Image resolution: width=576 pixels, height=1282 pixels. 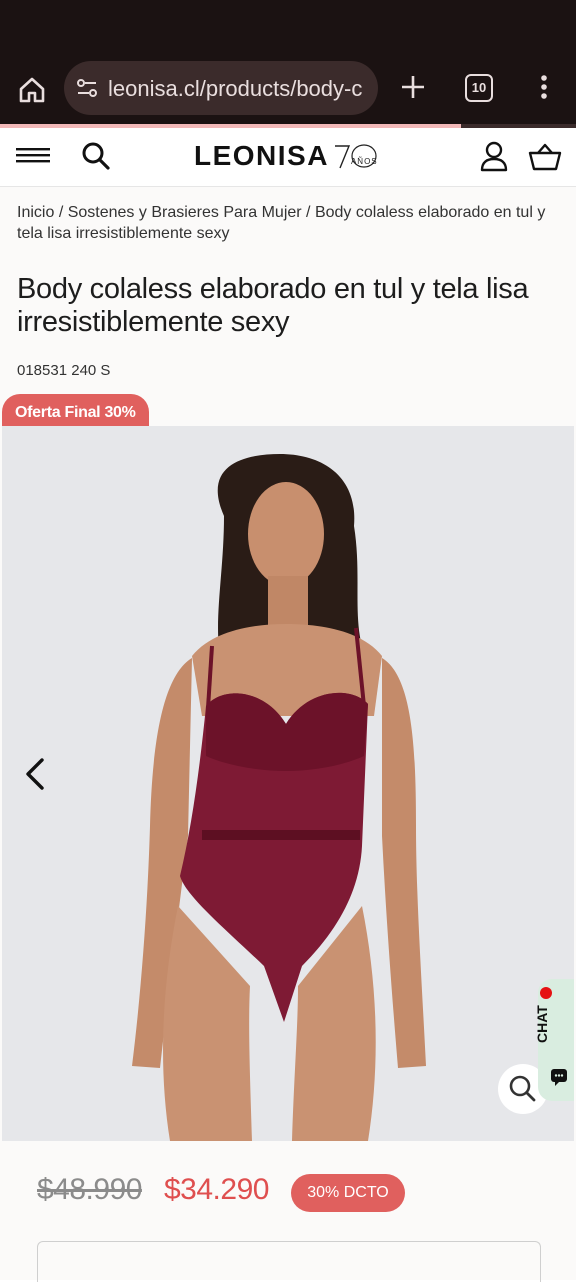 What do you see at coordinates (216, 1189) in the screenshot?
I see `sale-price: $34.290` at bounding box center [216, 1189].